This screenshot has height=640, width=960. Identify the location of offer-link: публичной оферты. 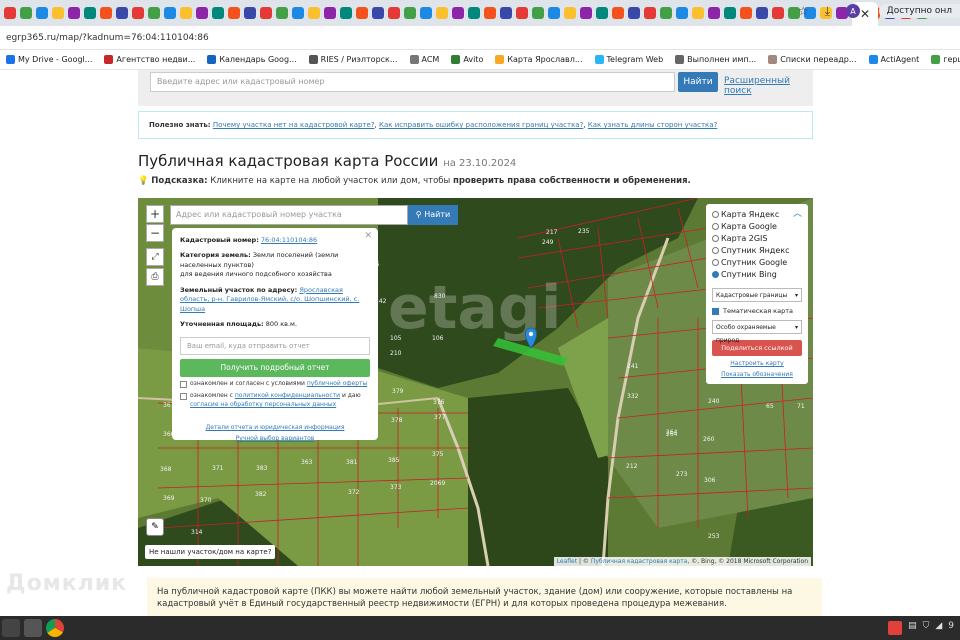
(337, 383).